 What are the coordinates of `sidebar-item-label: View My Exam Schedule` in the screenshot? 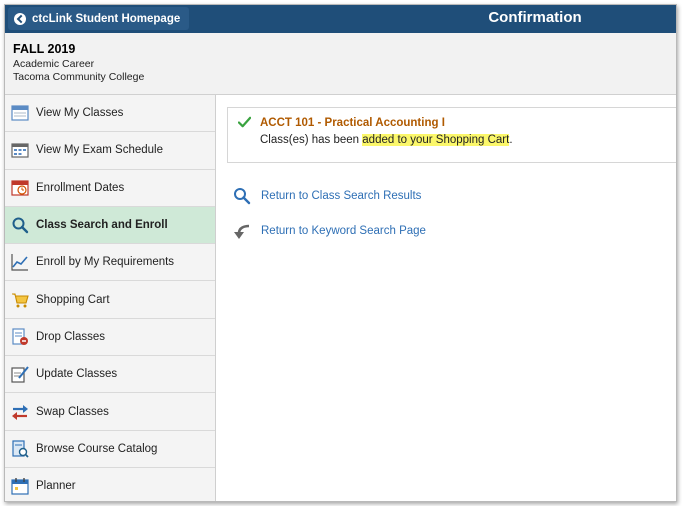 It's located at (99, 150).